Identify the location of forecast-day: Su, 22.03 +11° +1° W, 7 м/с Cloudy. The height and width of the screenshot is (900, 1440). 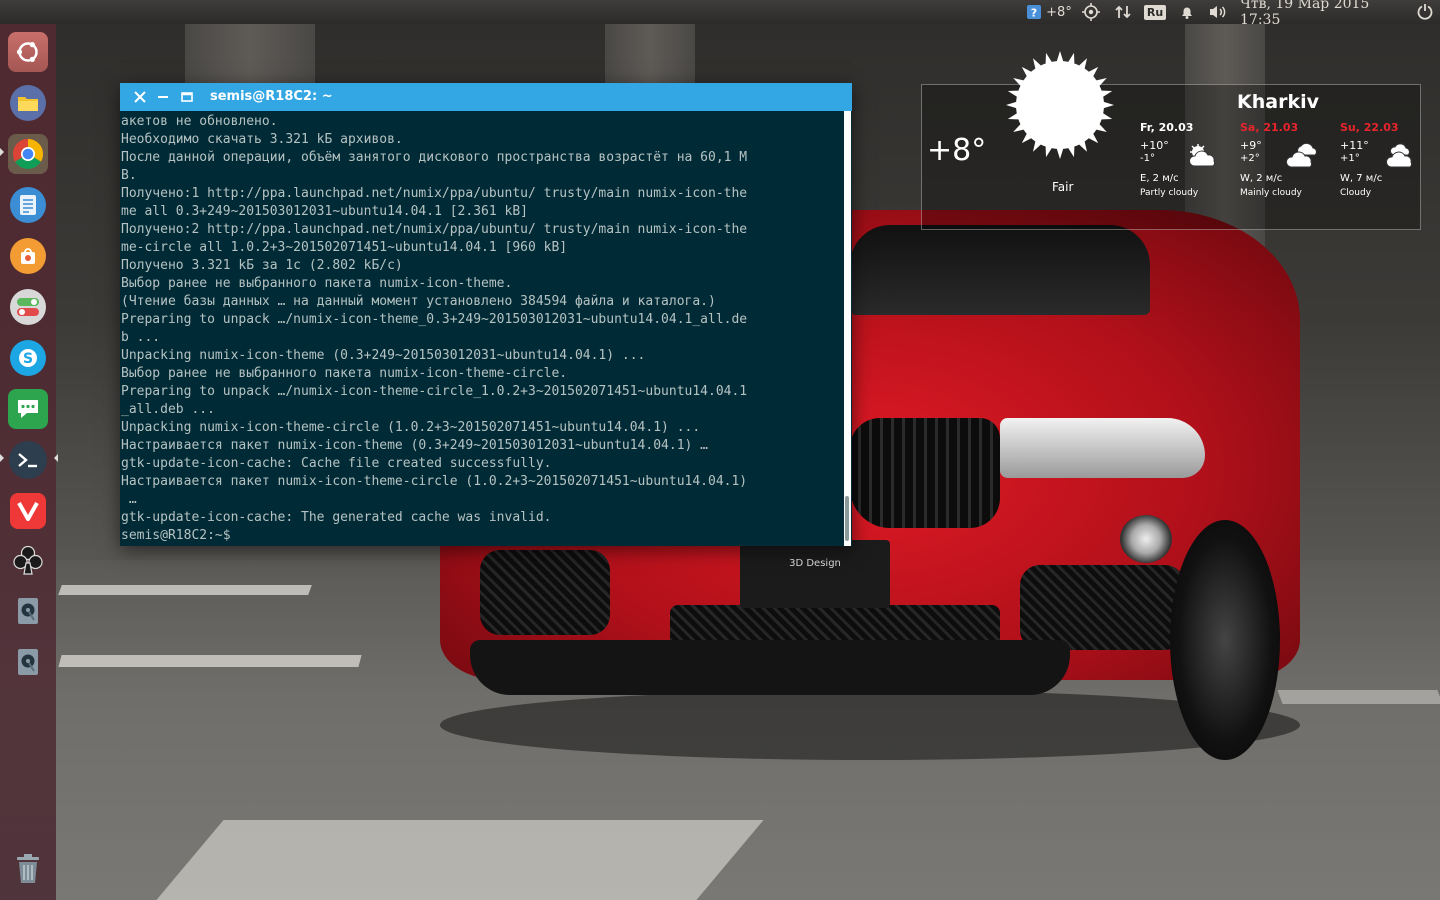
(1385, 159).